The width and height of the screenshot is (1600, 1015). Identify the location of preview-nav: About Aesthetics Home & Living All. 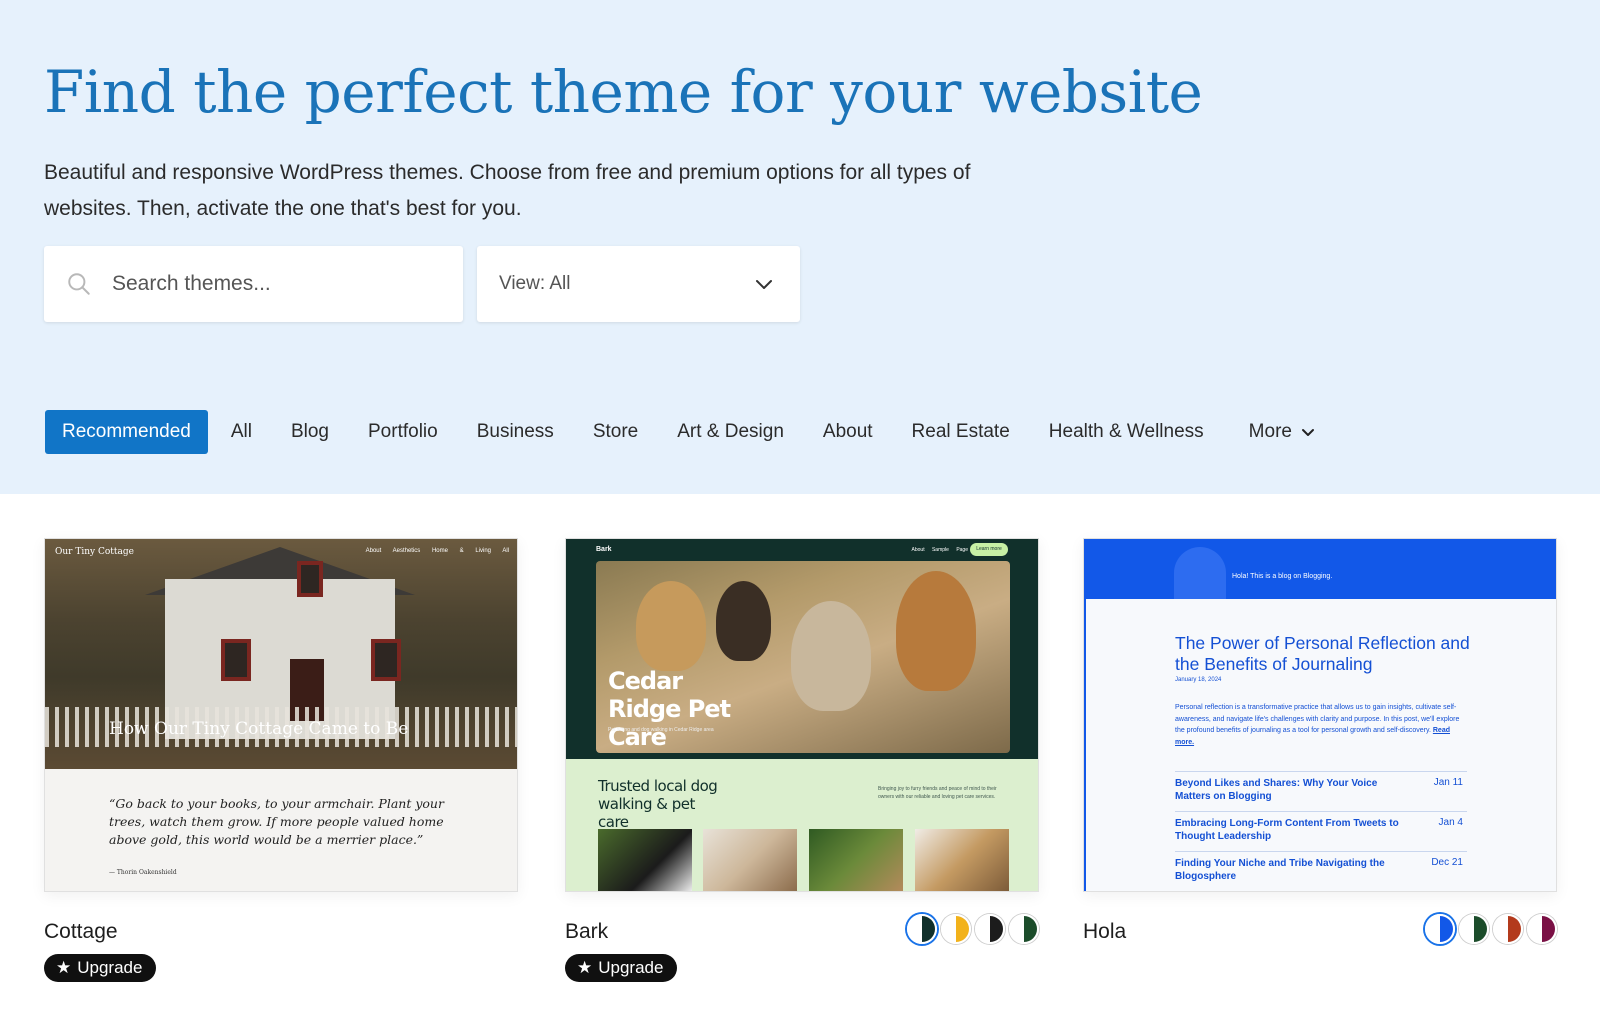
(437, 551).